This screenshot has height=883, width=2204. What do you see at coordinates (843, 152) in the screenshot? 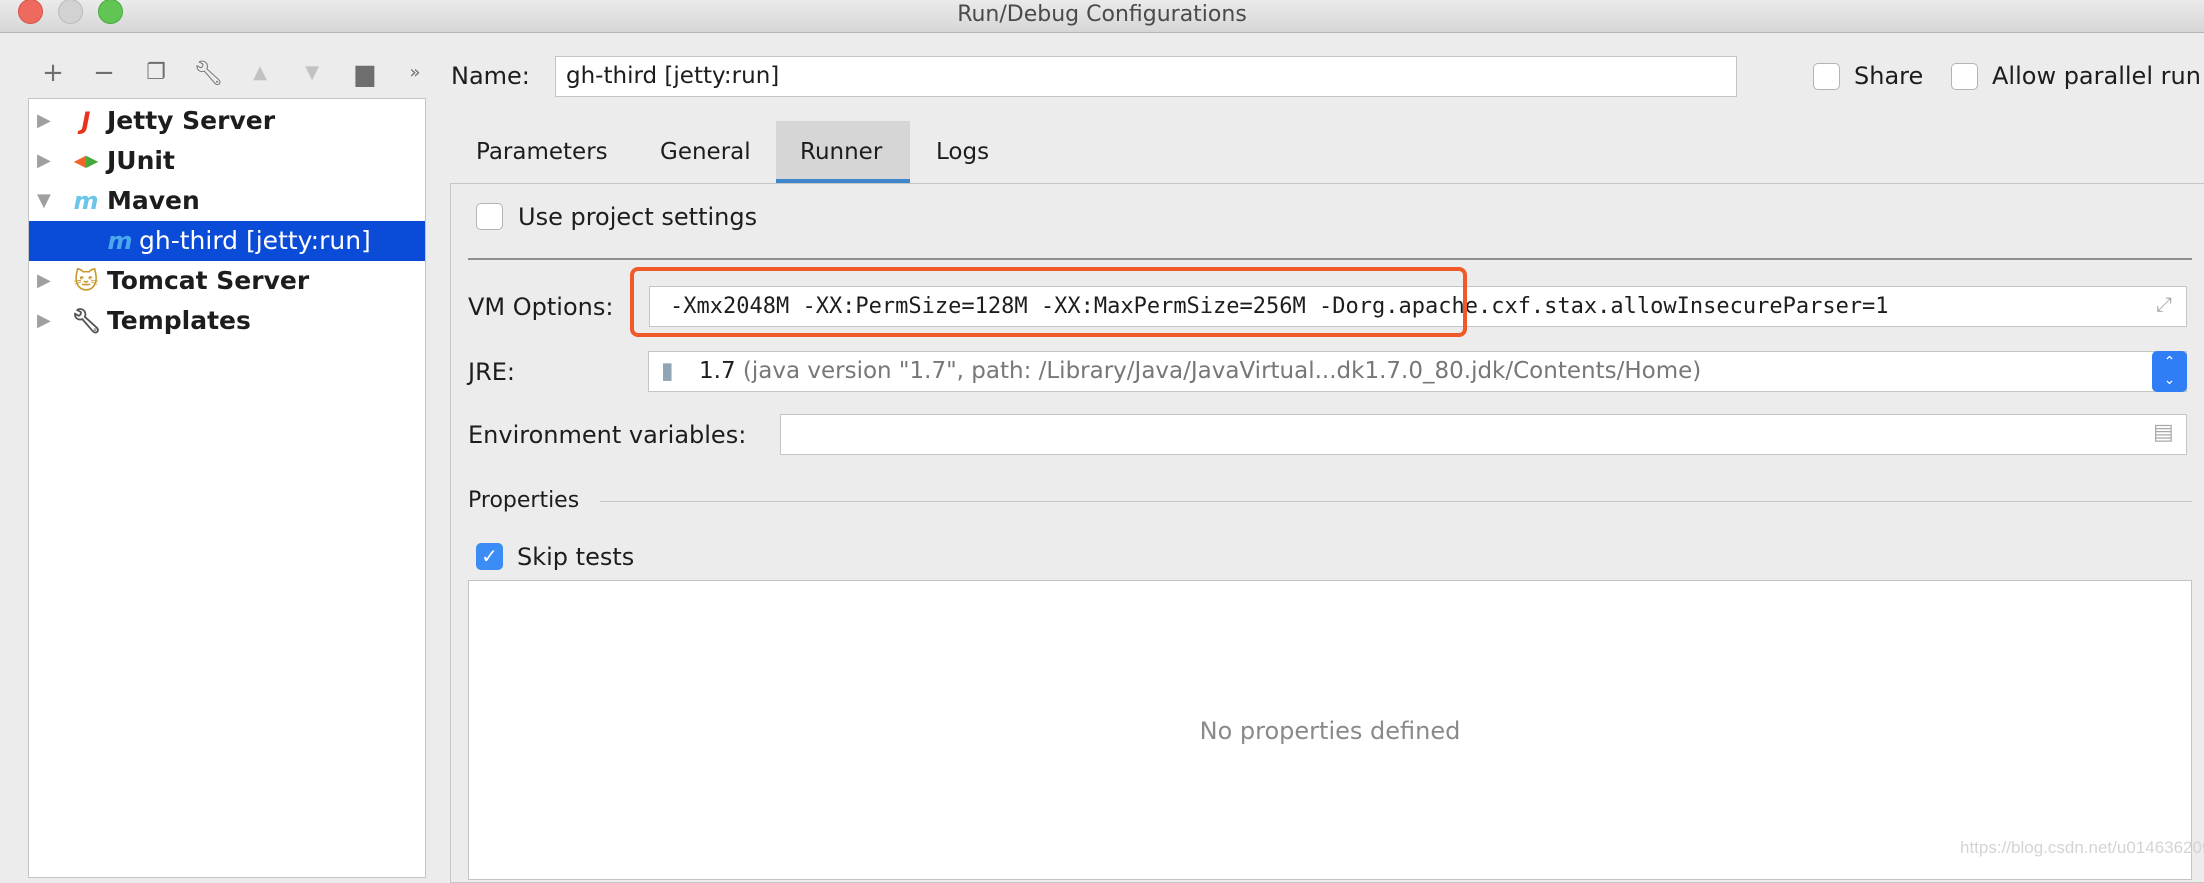
I see `tab-runner: Runner` at bounding box center [843, 152].